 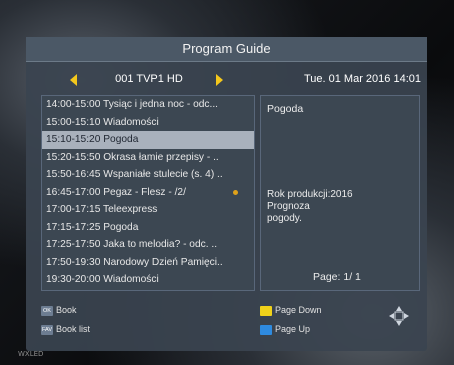 I want to click on yellow-key-icon, so click(x=266, y=310).